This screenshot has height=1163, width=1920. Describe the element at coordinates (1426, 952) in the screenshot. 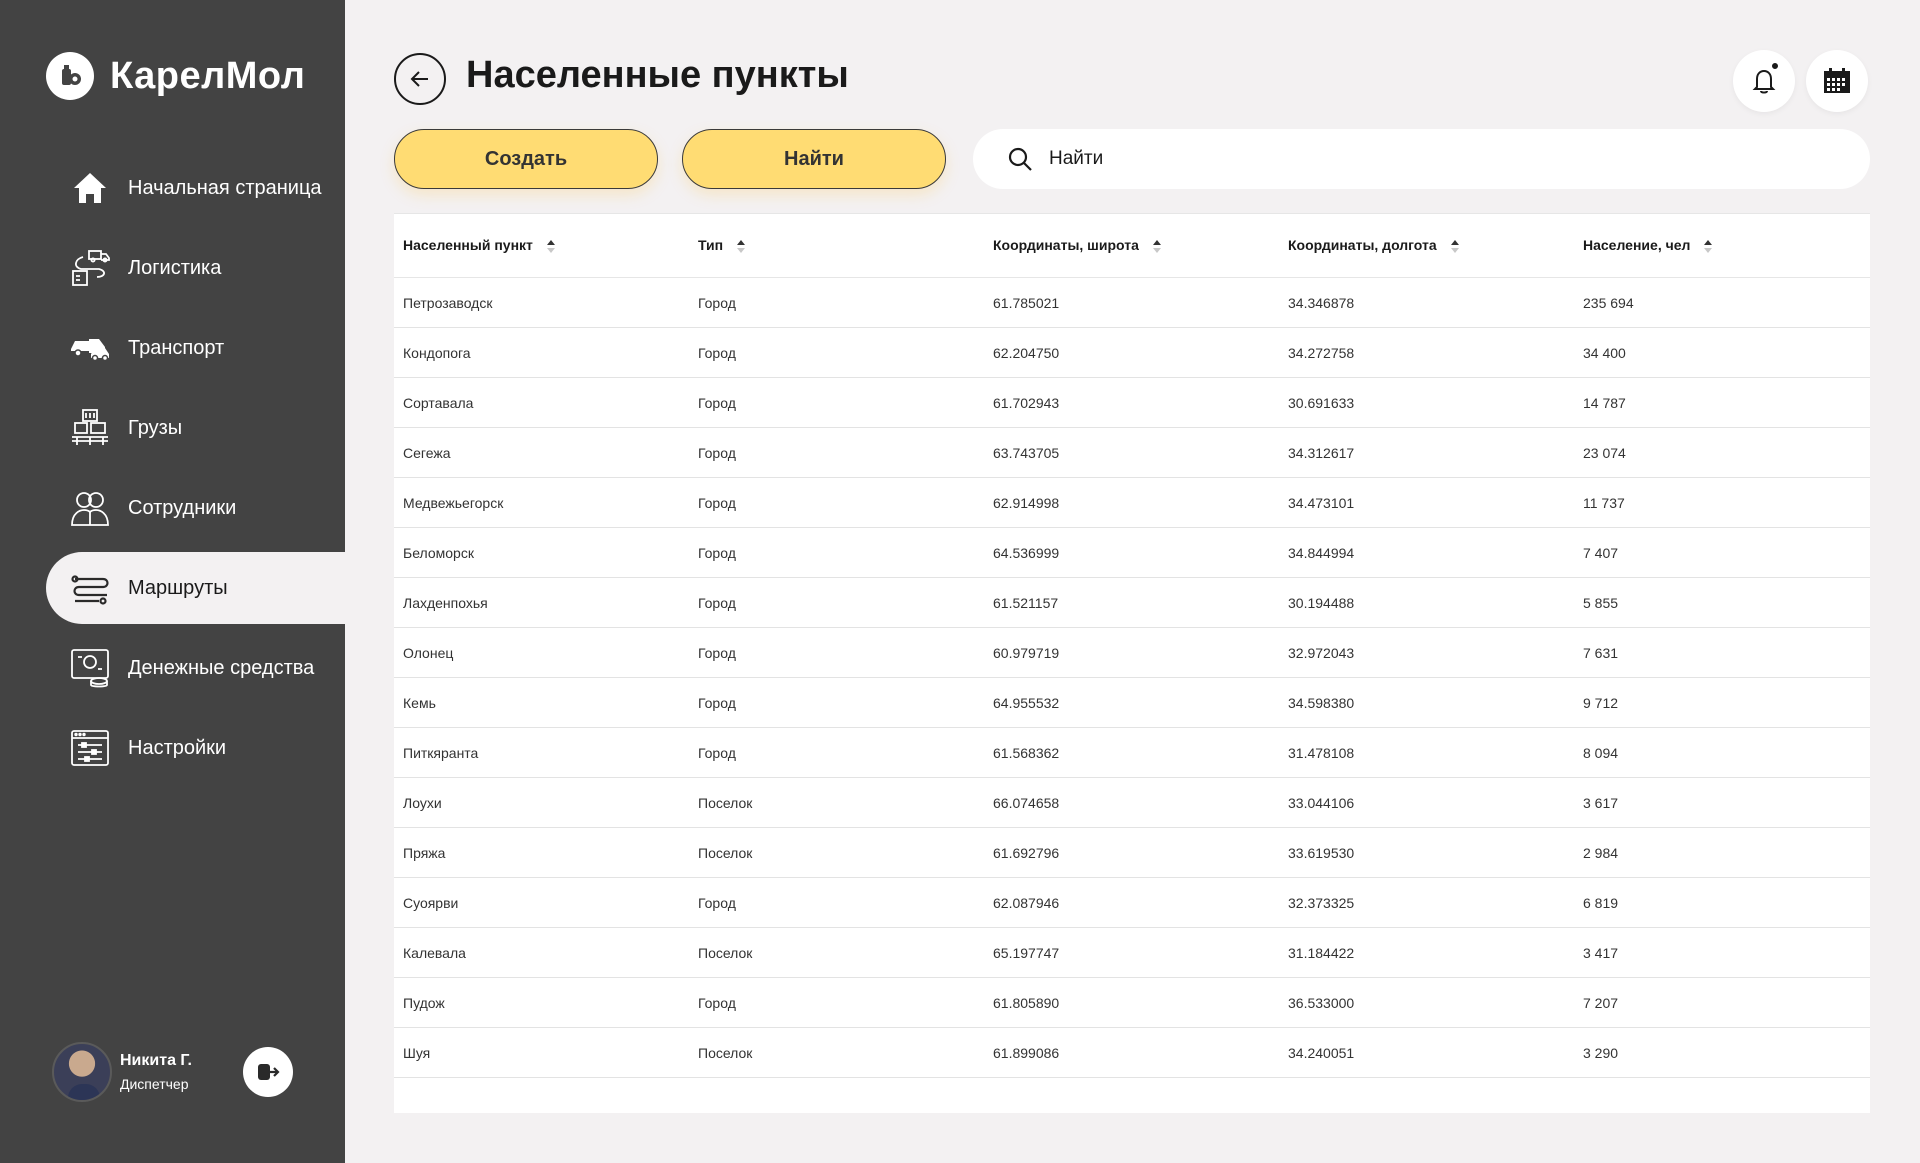

I see `table-cell: 31.184422` at that location.